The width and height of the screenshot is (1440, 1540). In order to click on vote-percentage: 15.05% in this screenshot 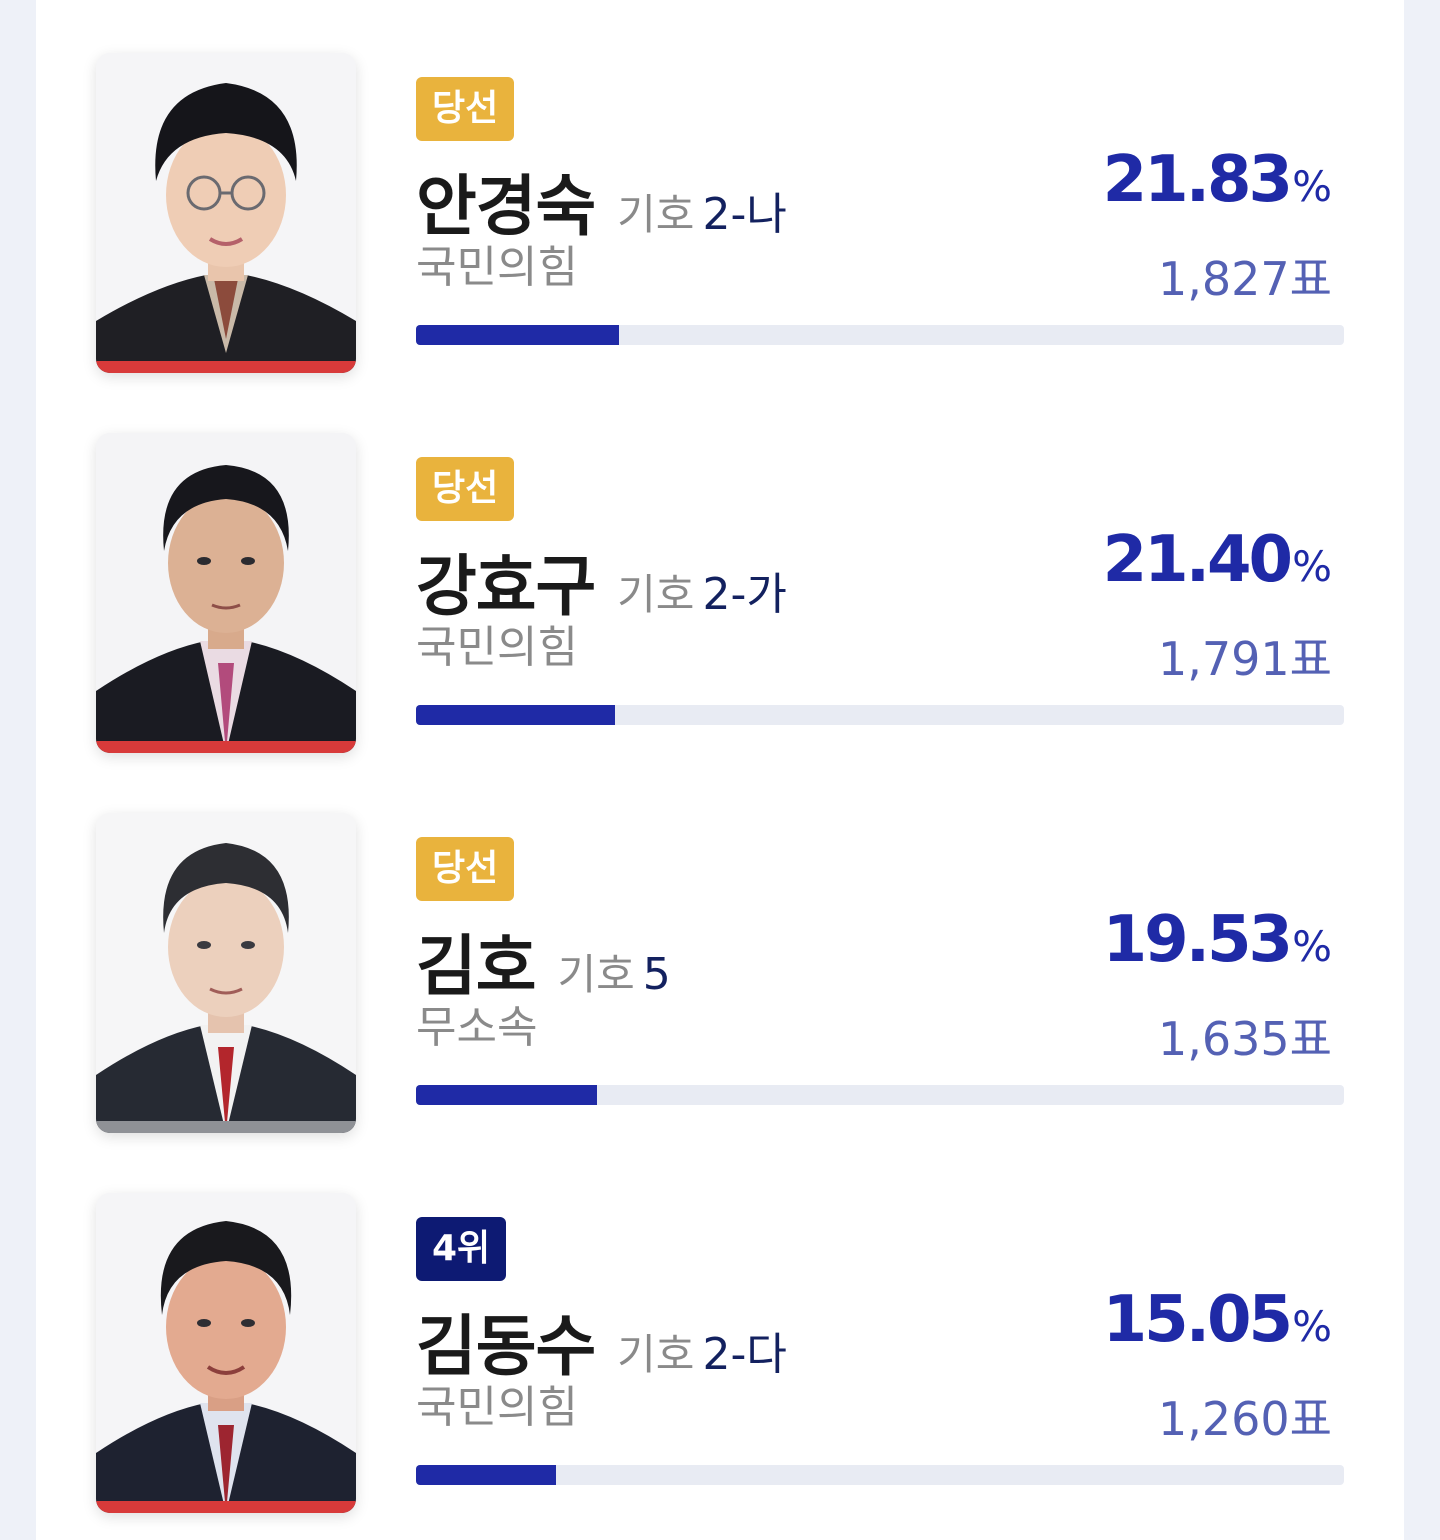, I will do `click(1217, 1320)`.